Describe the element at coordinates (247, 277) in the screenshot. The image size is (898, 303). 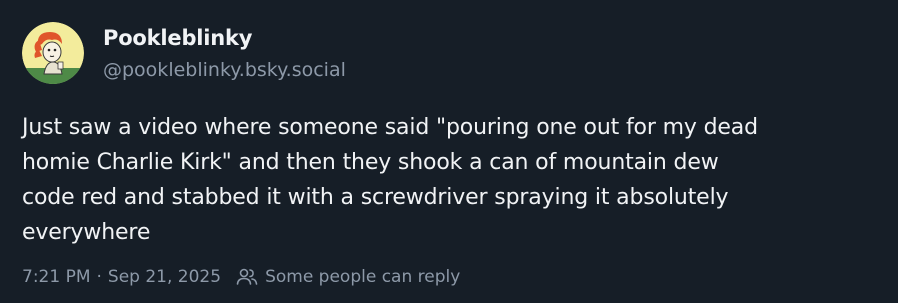
I see `people-icon` at that location.